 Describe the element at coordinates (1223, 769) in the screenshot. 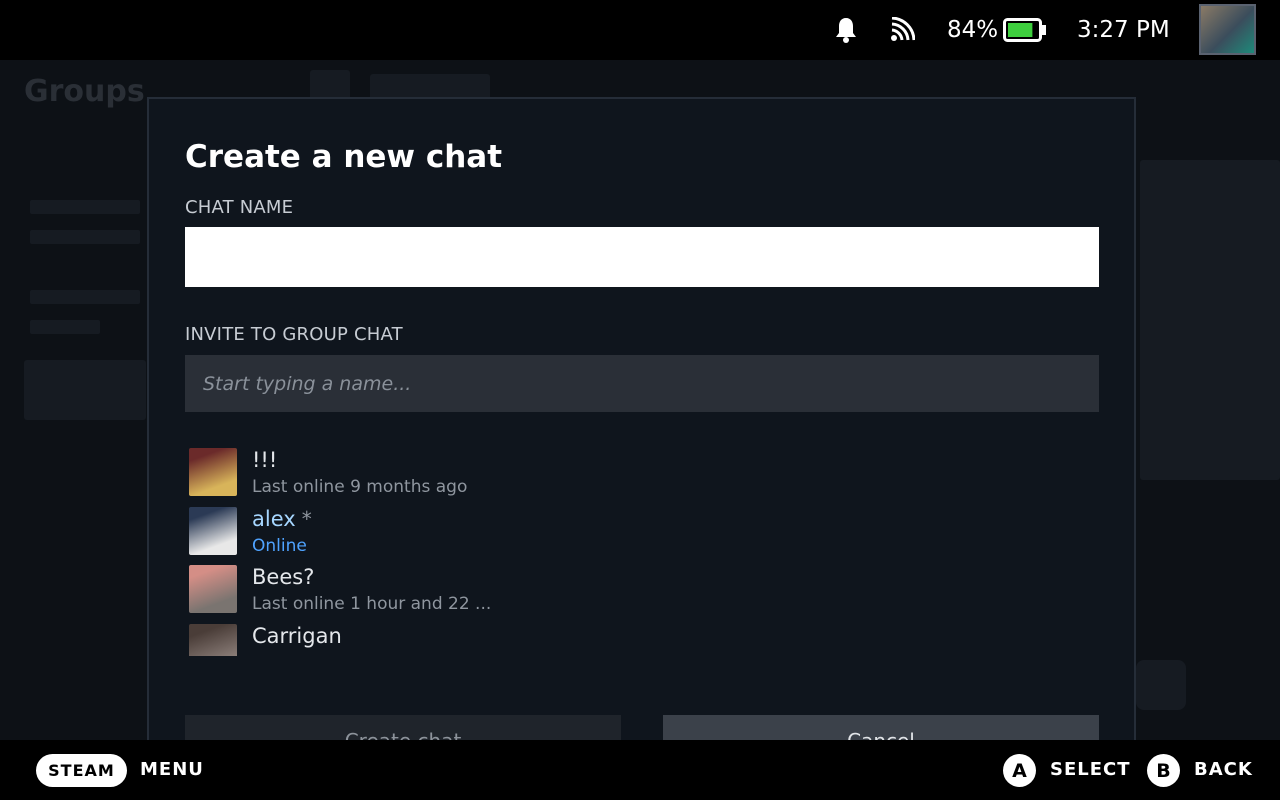

I see `back-label: BACK` at that location.